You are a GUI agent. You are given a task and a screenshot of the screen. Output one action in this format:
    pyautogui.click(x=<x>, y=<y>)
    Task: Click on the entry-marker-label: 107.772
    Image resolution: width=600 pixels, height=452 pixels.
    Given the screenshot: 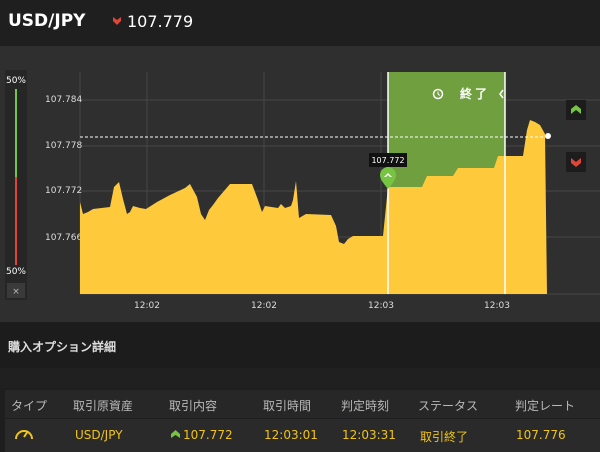 What is the action you would take?
    pyautogui.click(x=387, y=160)
    